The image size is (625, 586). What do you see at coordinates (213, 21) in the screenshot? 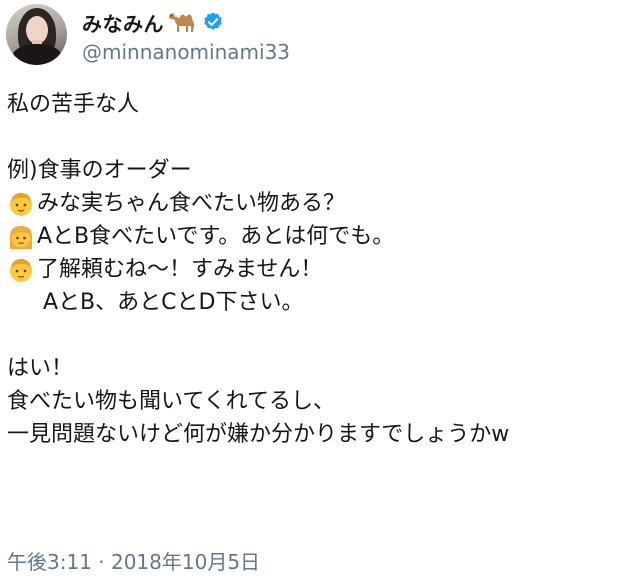
I see `verified-icon` at bounding box center [213, 21].